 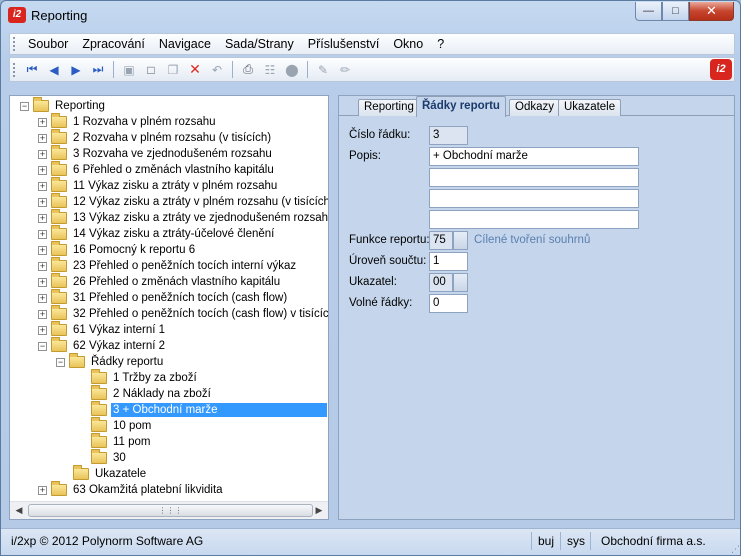 What do you see at coordinates (177, 282) in the screenshot?
I see `tree-item-label: 26 Přehled o změnách vlastního kapitálu` at bounding box center [177, 282].